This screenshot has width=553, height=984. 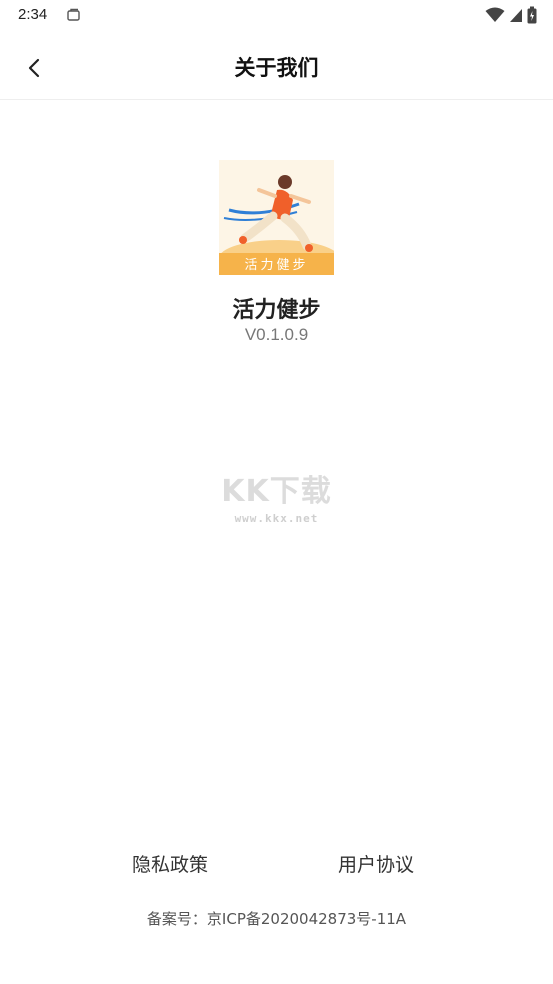 What do you see at coordinates (376, 863) in the screenshot?
I see `user-agreement-link: 用户协议` at bounding box center [376, 863].